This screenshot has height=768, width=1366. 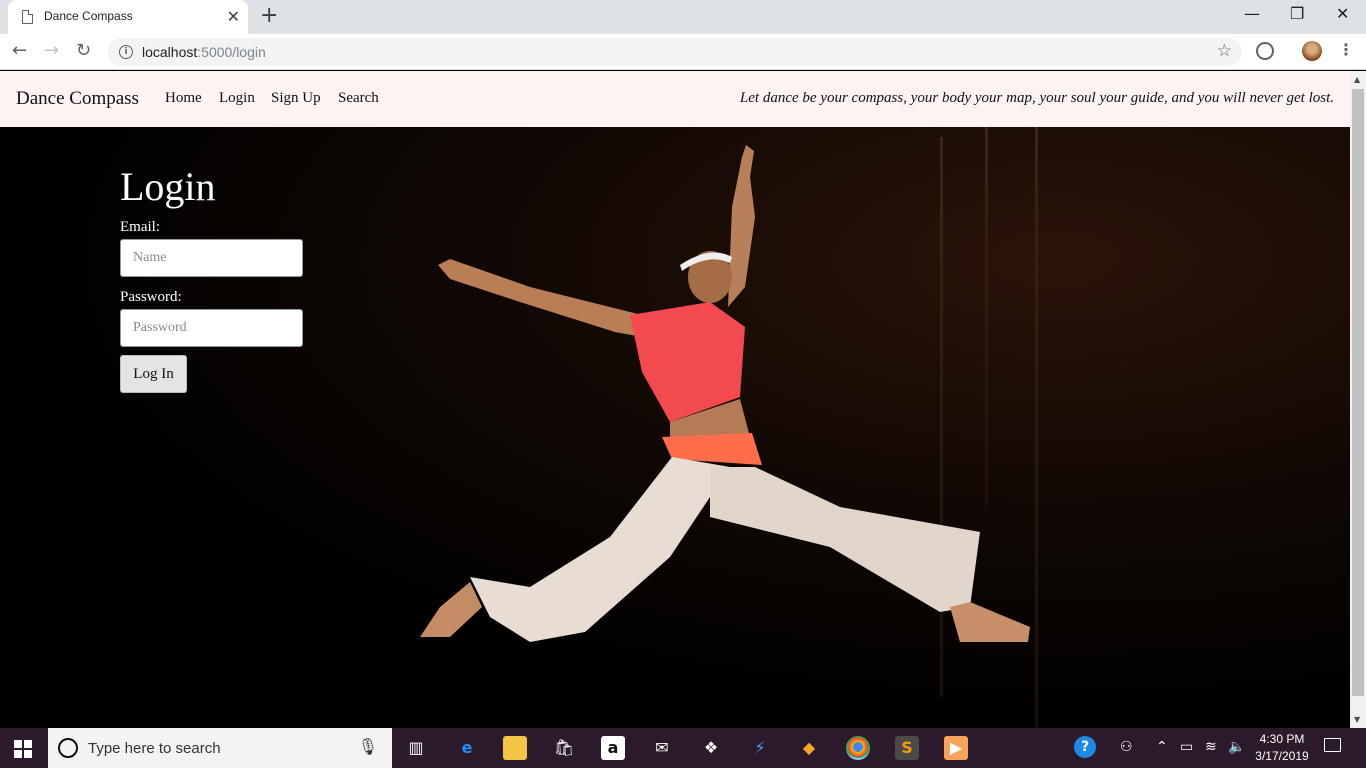 I want to click on visual-studio-icon: ⚡, so click(x=760, y=748).